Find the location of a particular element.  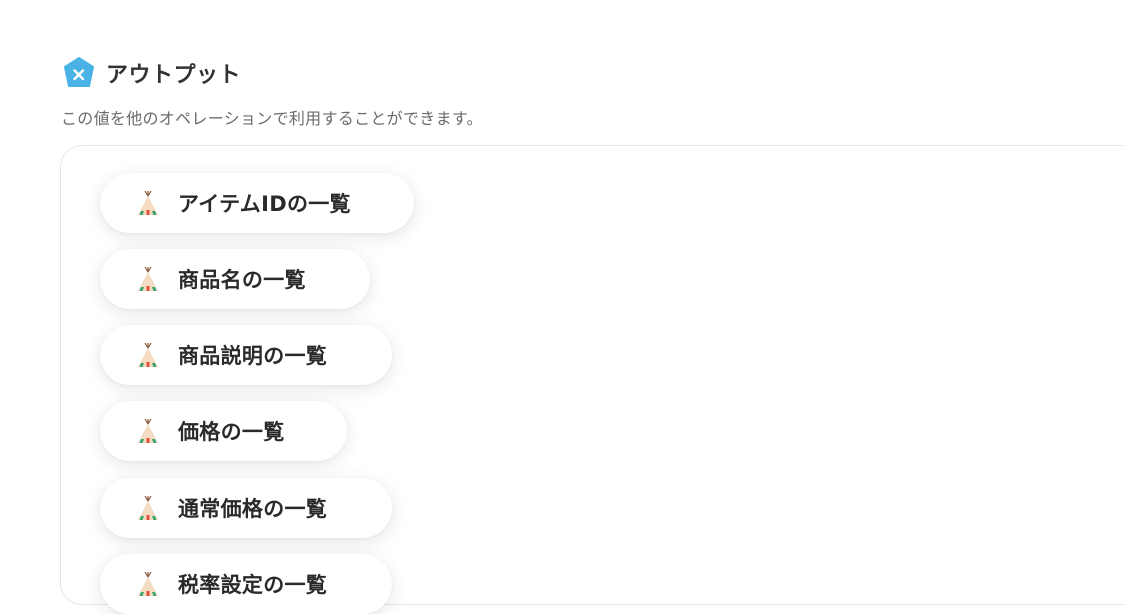

output-item: 価格の一覧 is located at coordinates (223, 431).